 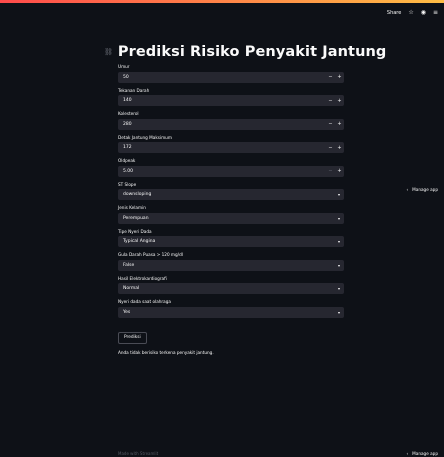 What do you see at coordinates (394, 13) in the screenshot?
I see `share-button: Share` at bounding box center [394, 13].